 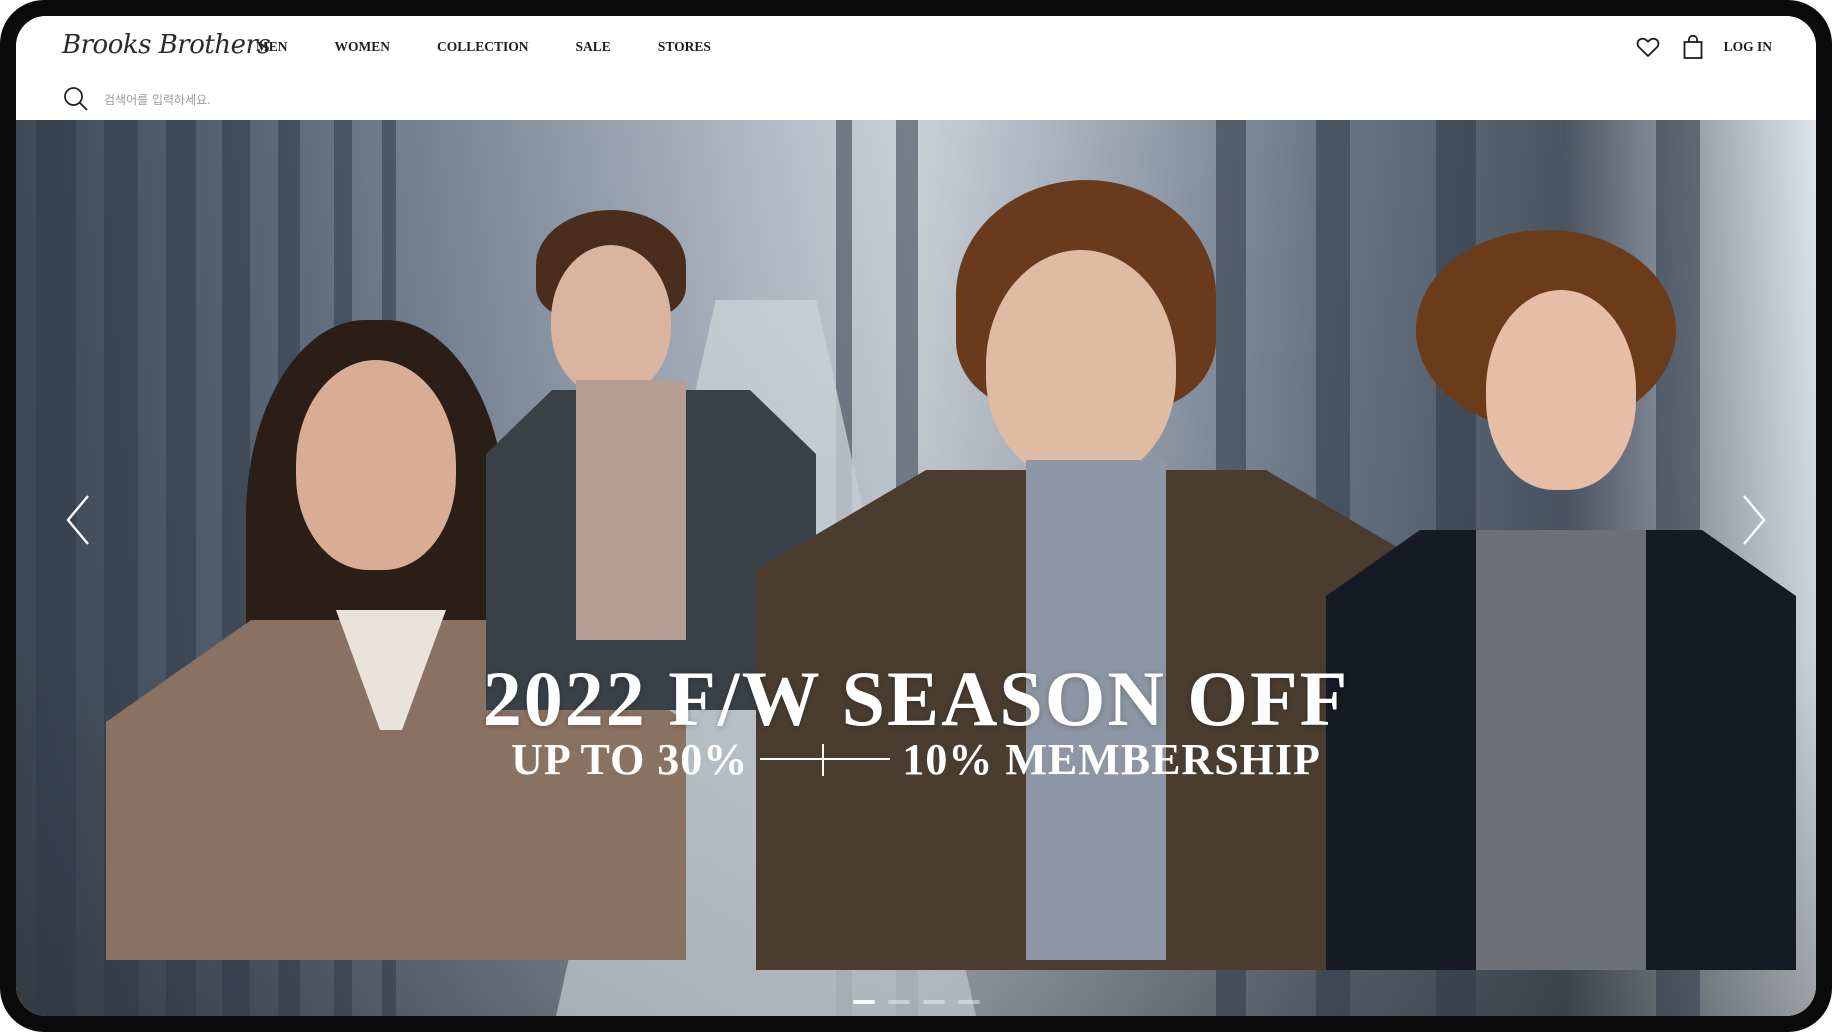 What do you see at coordinates (1693, 47) in the screenshot?
I see `shopping-bag-icon` at bounding box center [1693, 47].